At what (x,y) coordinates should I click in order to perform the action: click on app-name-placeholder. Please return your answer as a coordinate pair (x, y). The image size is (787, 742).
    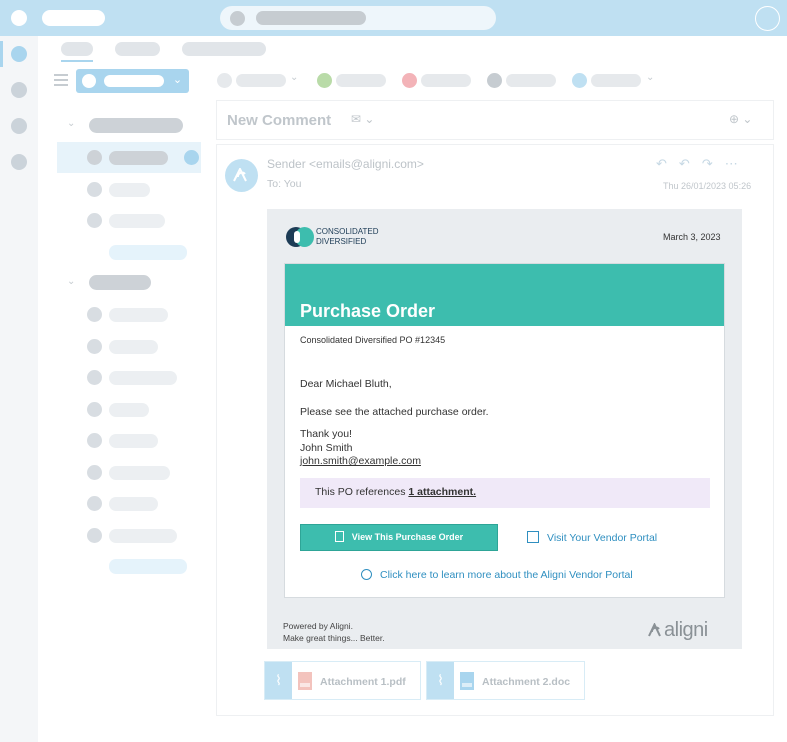
    Looking at the image, I should click on (73, 18).